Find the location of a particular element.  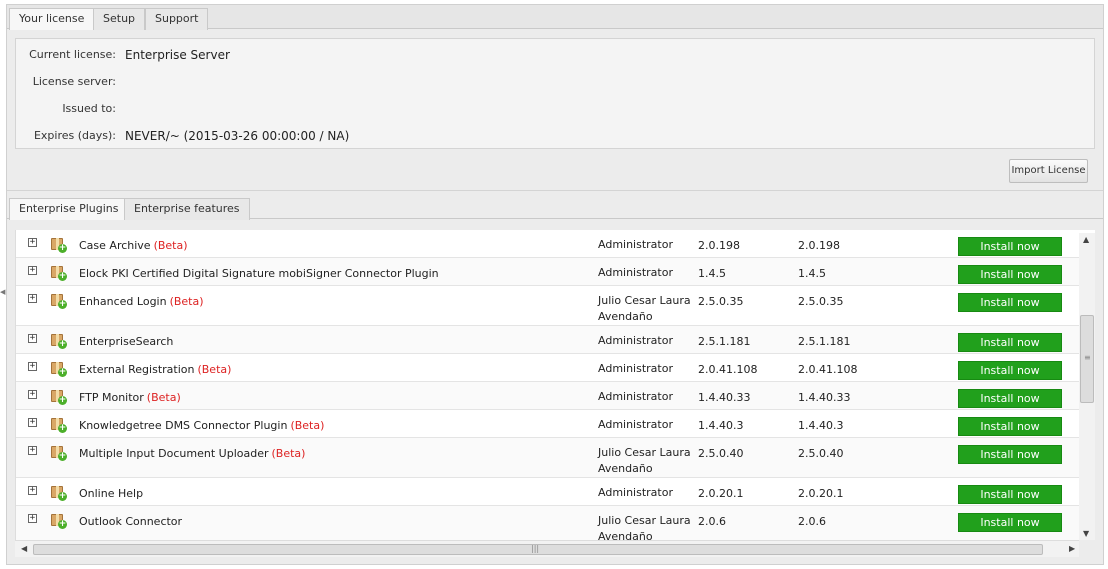

collapse-left-icon: ◀ is located at coordinates (2, 292).